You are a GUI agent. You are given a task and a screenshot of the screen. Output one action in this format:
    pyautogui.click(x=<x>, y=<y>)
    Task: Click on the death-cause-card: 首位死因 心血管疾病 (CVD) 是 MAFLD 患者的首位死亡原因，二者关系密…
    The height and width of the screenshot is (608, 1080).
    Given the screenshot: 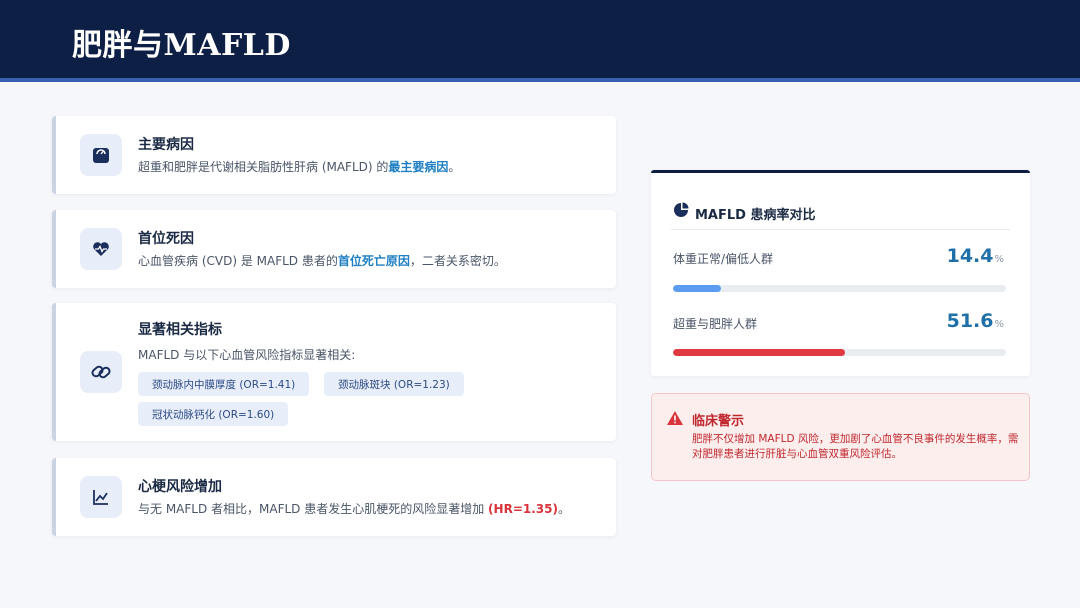 What is the action you would take?
    pyautogui.click(x=334, y=249)
    